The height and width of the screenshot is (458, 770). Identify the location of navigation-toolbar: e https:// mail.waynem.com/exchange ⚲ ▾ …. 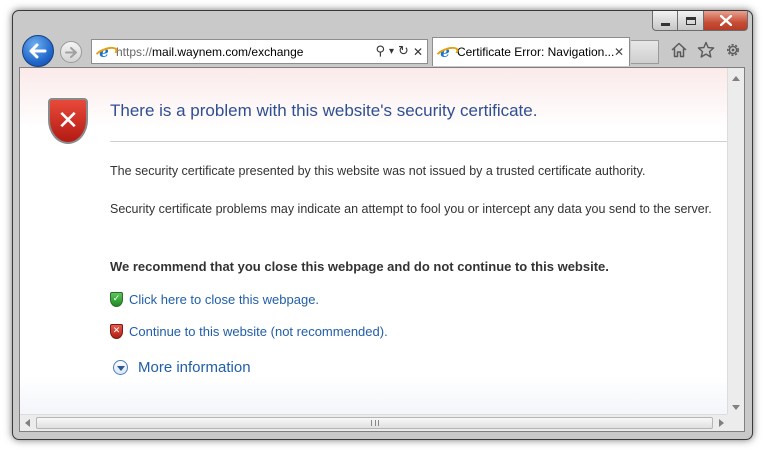
(382, 51).